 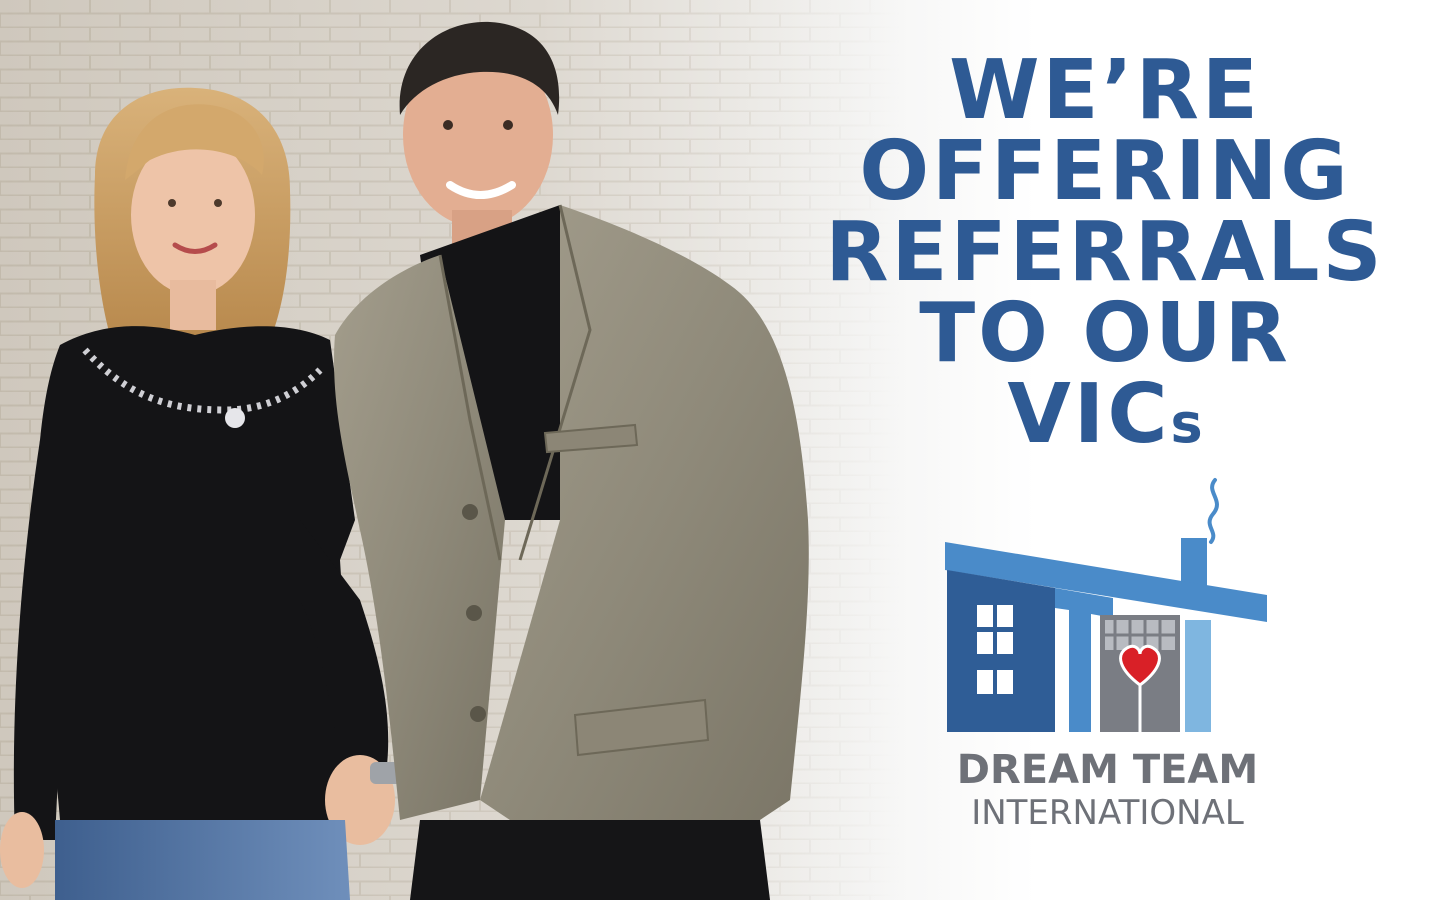 I want to click on headline-line-3: REFERRALS, so click(x=1105, y=252).